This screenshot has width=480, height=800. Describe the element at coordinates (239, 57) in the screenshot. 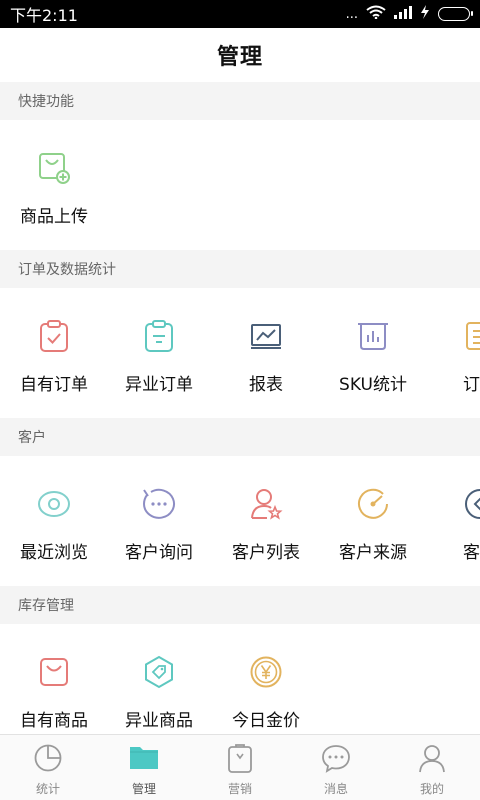

I see `page-title: 管理` at that location.